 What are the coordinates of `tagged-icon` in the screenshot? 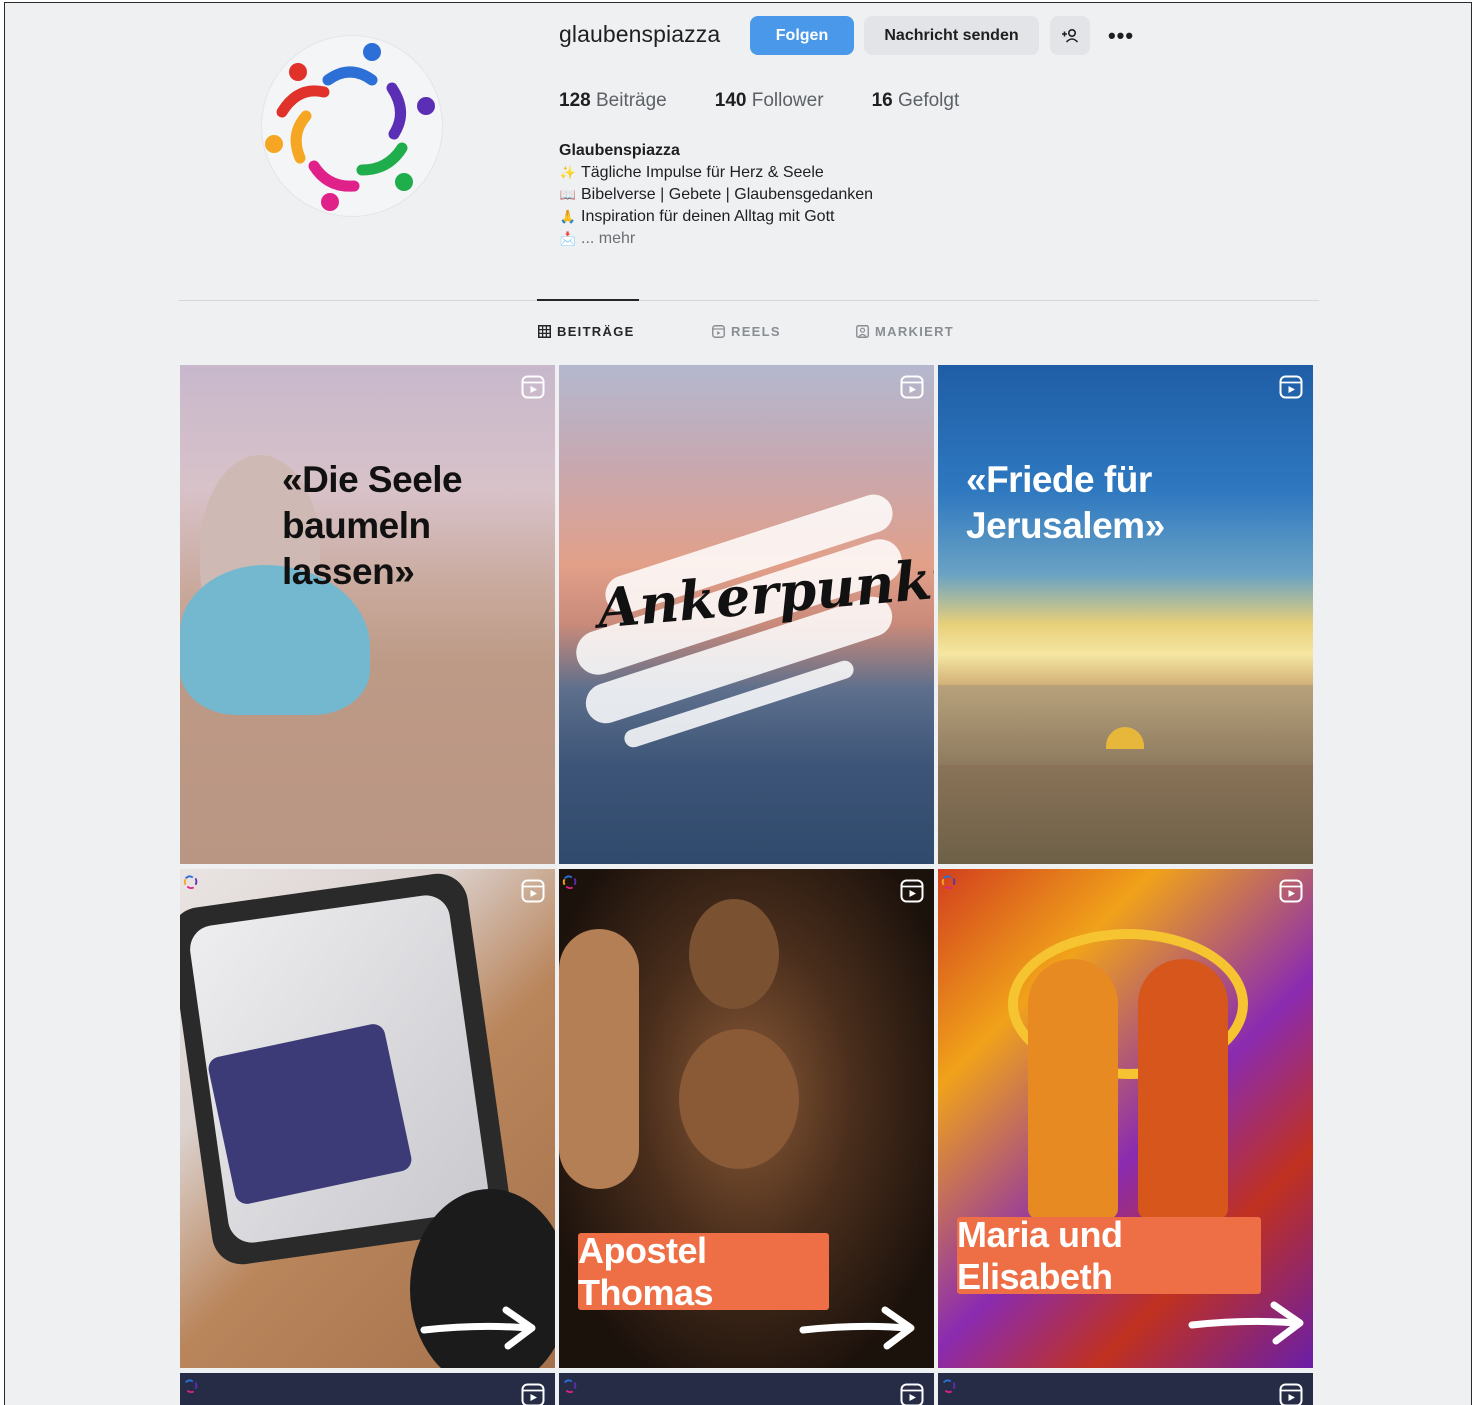 It's located at (862, 331).